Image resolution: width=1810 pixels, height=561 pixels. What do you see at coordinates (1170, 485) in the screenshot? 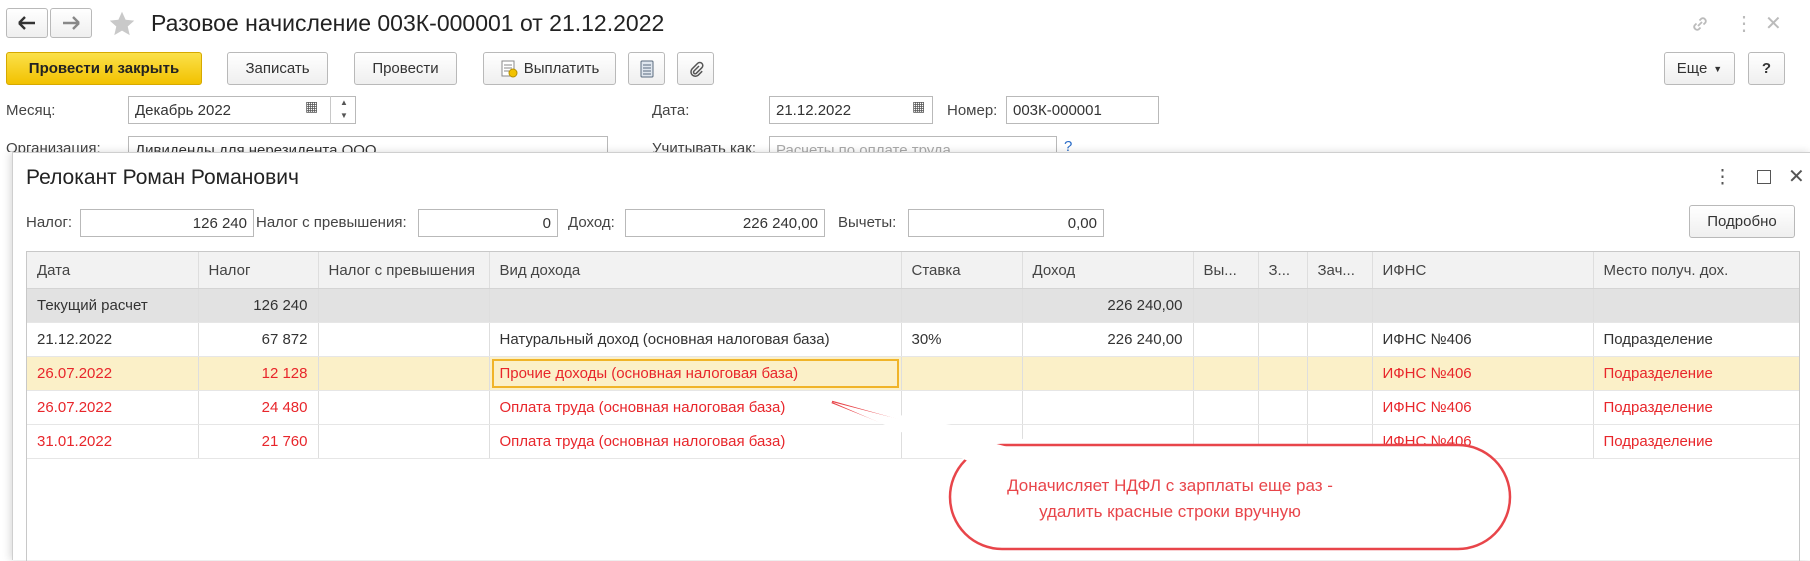
I see `annotation-line-1: Доначисляет НДФЛ с зарплаты еще раз -` at bounding box center [1170, 485].